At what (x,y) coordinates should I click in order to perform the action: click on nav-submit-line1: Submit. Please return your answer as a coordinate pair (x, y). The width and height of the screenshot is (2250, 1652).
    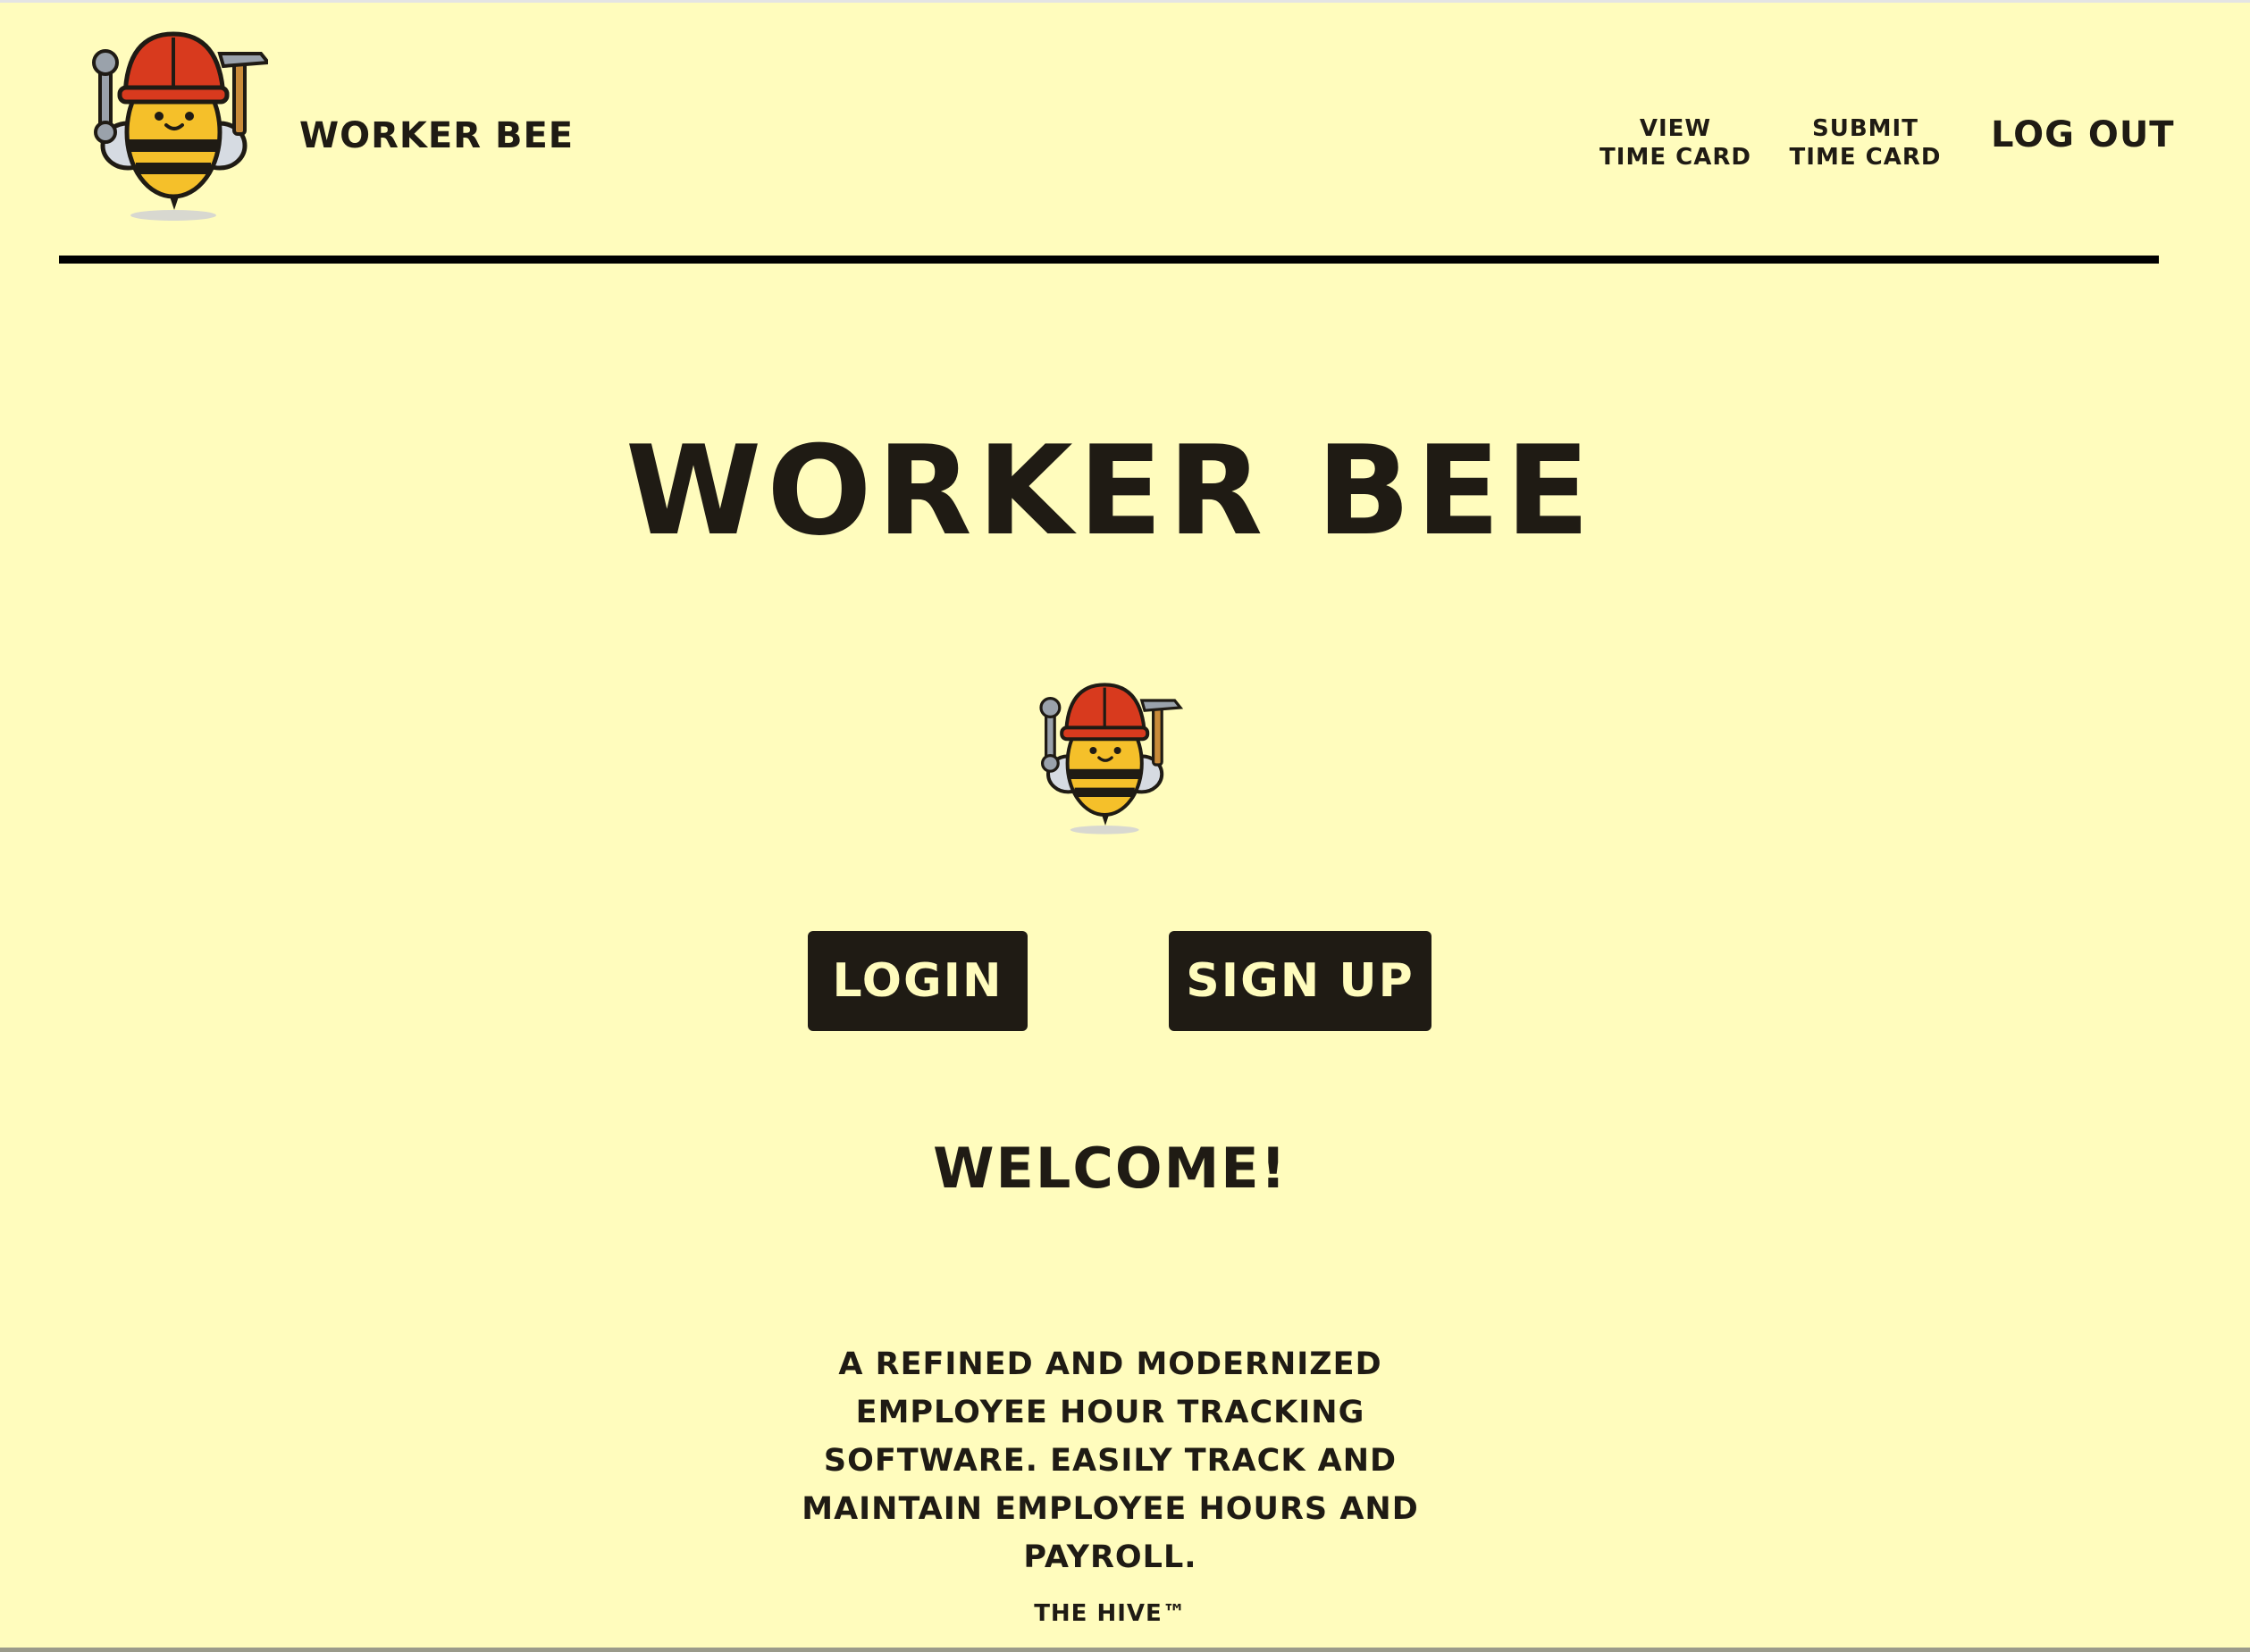
    Looking at the image, I should click on (1865, 128).